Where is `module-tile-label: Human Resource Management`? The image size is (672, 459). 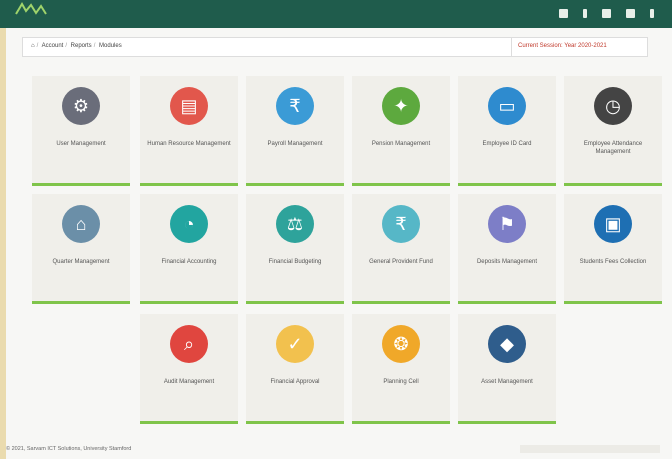
module-tile-label: Human Resource Management is located at coordinates (189, 144).